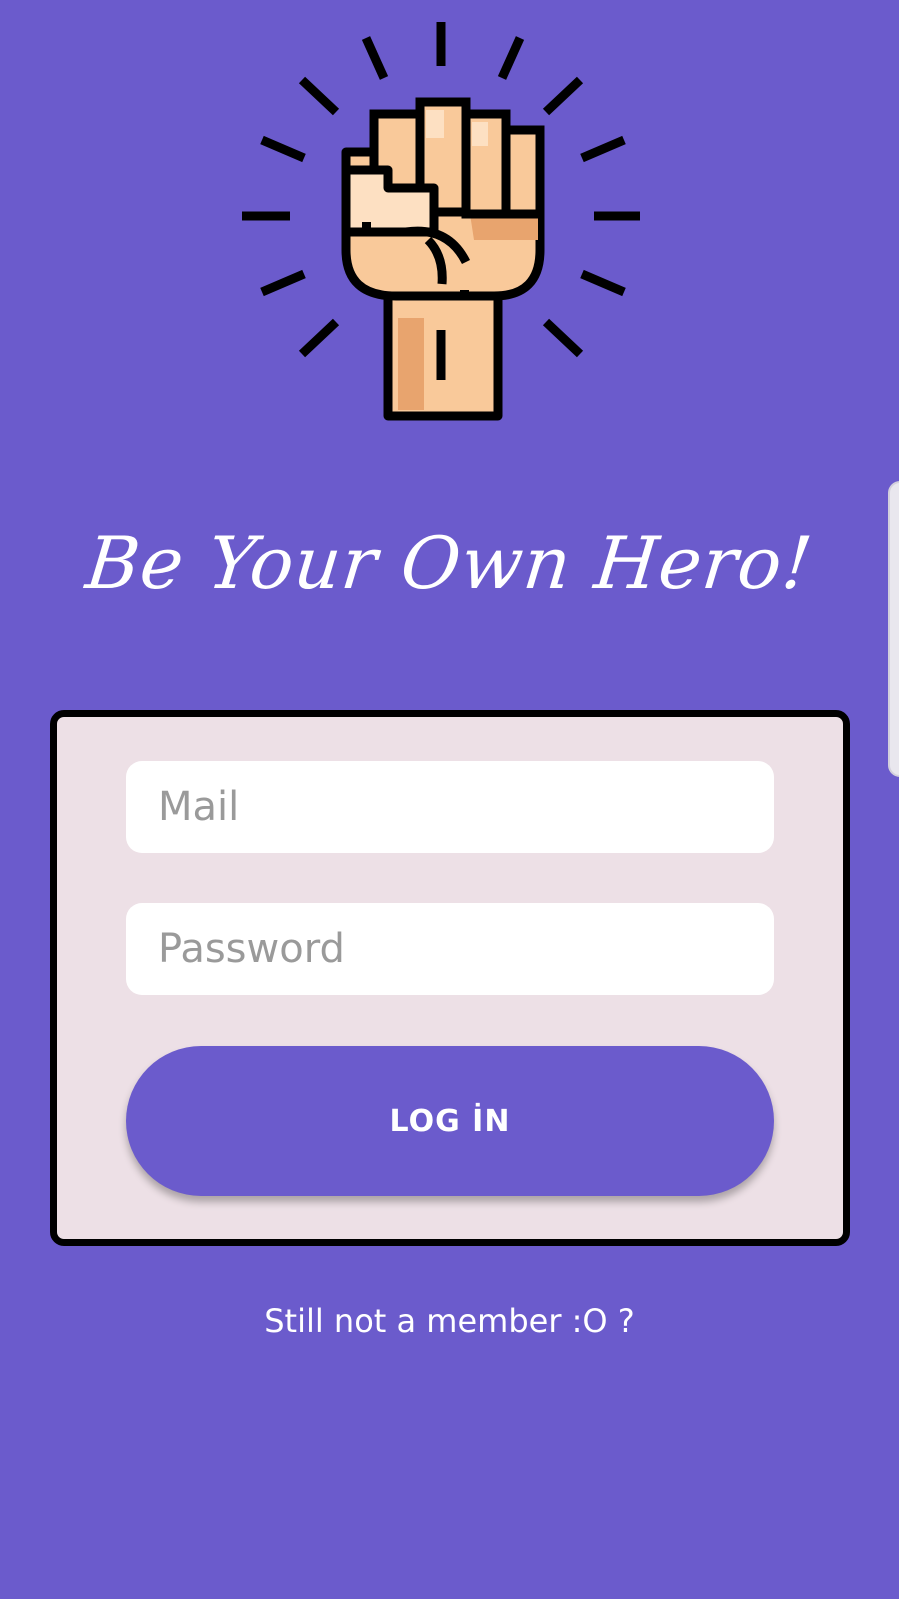  I want to click on raised-fist-icon, so click(441, 221).